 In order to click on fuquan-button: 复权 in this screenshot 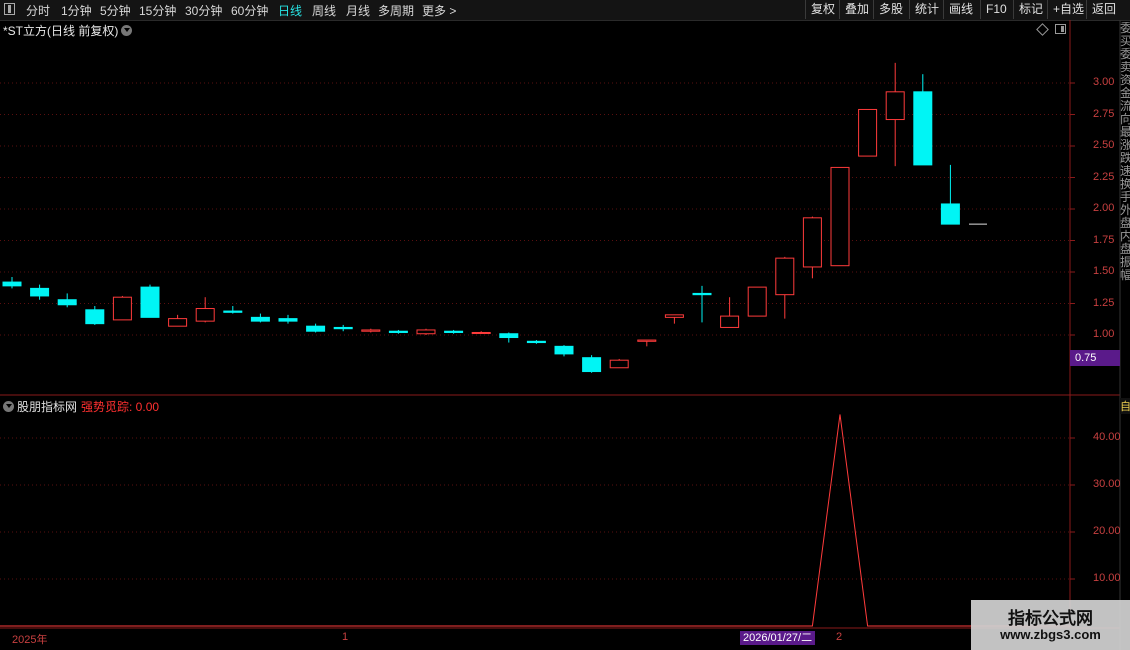, I will do `click(822, 9)`.